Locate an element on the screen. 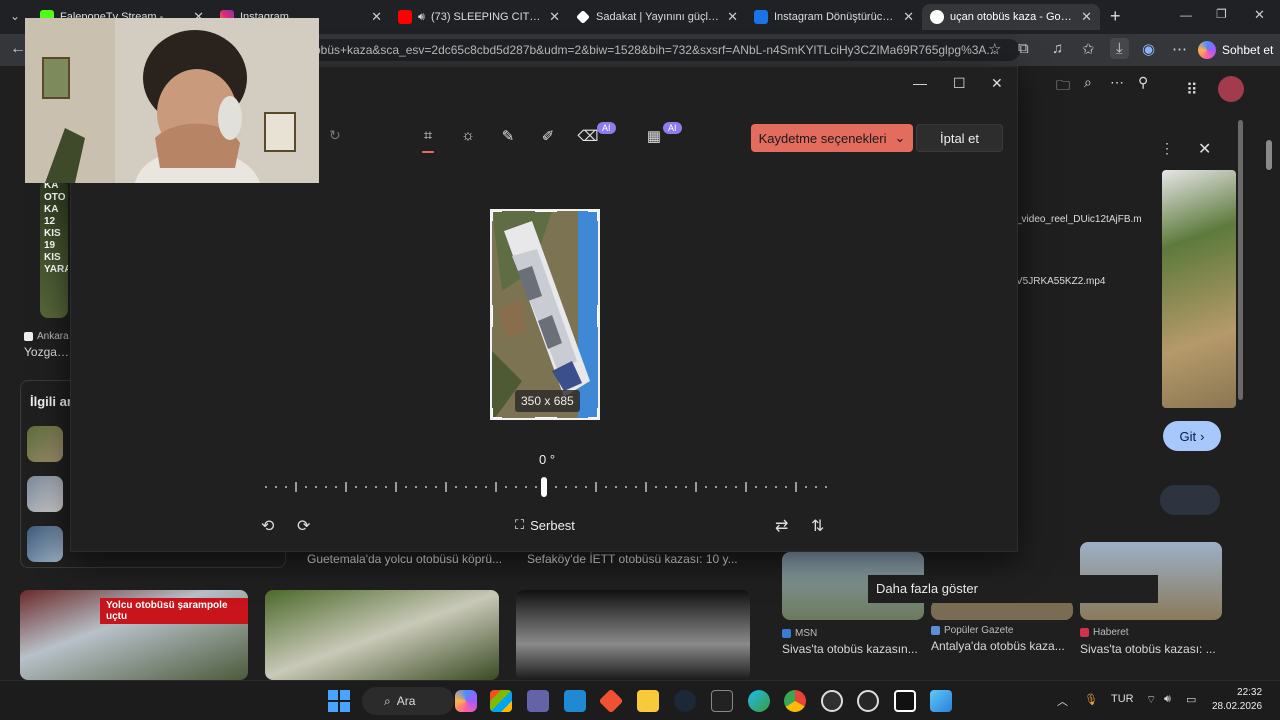 Image resolution: width=1280 pixels, height=720 pixels. microsoft-store-icon is located at coordinates (501, 701).